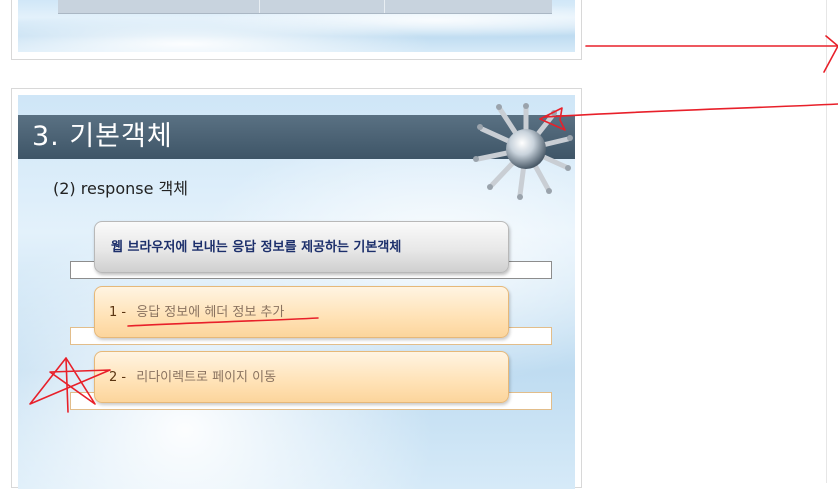  Describe the element at coordinates (118, 377) in the screenshot. I see `list-item-number: 2 -` at that location.